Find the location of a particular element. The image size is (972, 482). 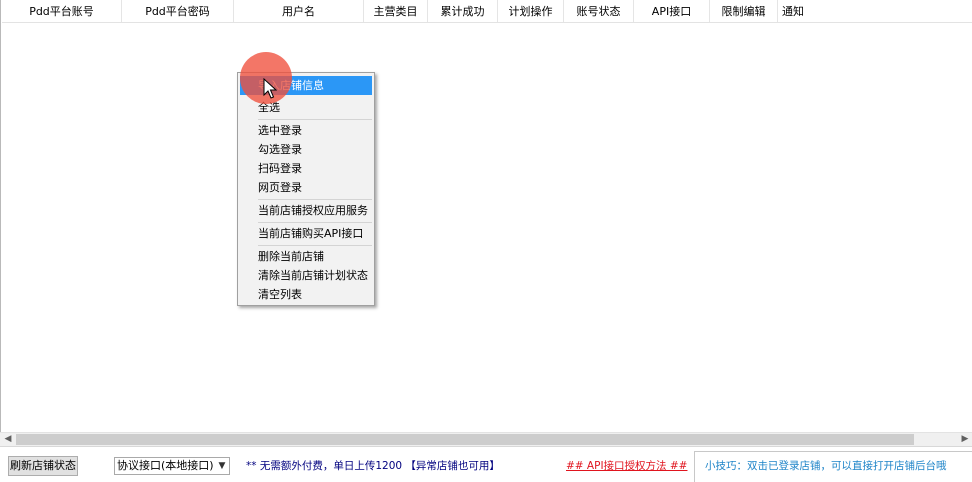

protocol-select: 协议接口(本地接口) ▼ is located at coordinates (172, 466).